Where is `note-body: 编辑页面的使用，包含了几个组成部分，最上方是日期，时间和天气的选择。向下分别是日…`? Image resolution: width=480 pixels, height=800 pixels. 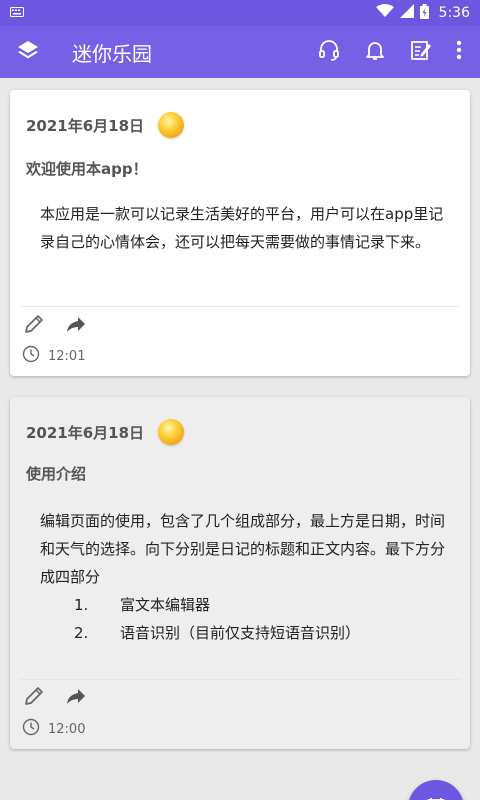
note-body: 编辑页面的使用，包含了几个组成部分，最上方是日期，时间和天气的选择。向下分别是日… is located at coordinates (245, 577).